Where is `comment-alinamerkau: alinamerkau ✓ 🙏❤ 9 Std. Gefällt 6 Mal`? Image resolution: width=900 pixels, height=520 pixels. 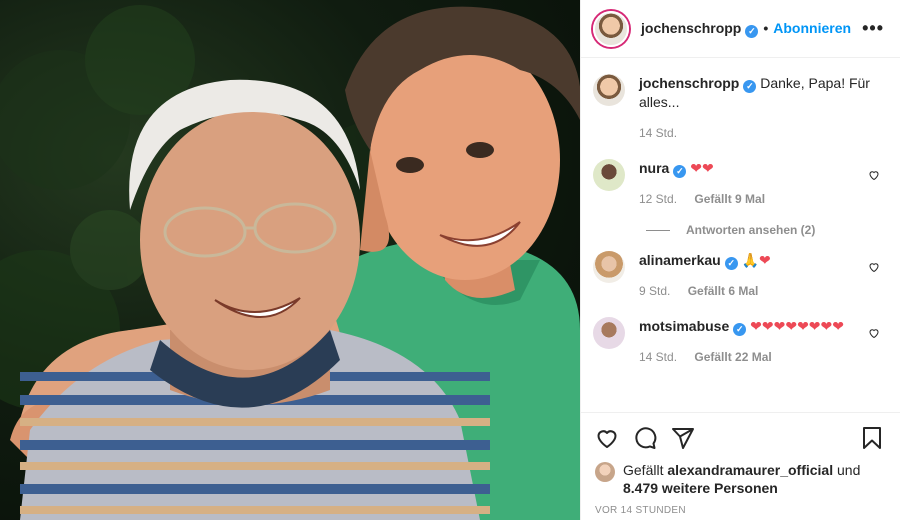 comment-alinamerkau: alinamerkau ✓ 🙏❤ 9 Std. Gefällt 6 Mal is located at coordinates (738, 276).